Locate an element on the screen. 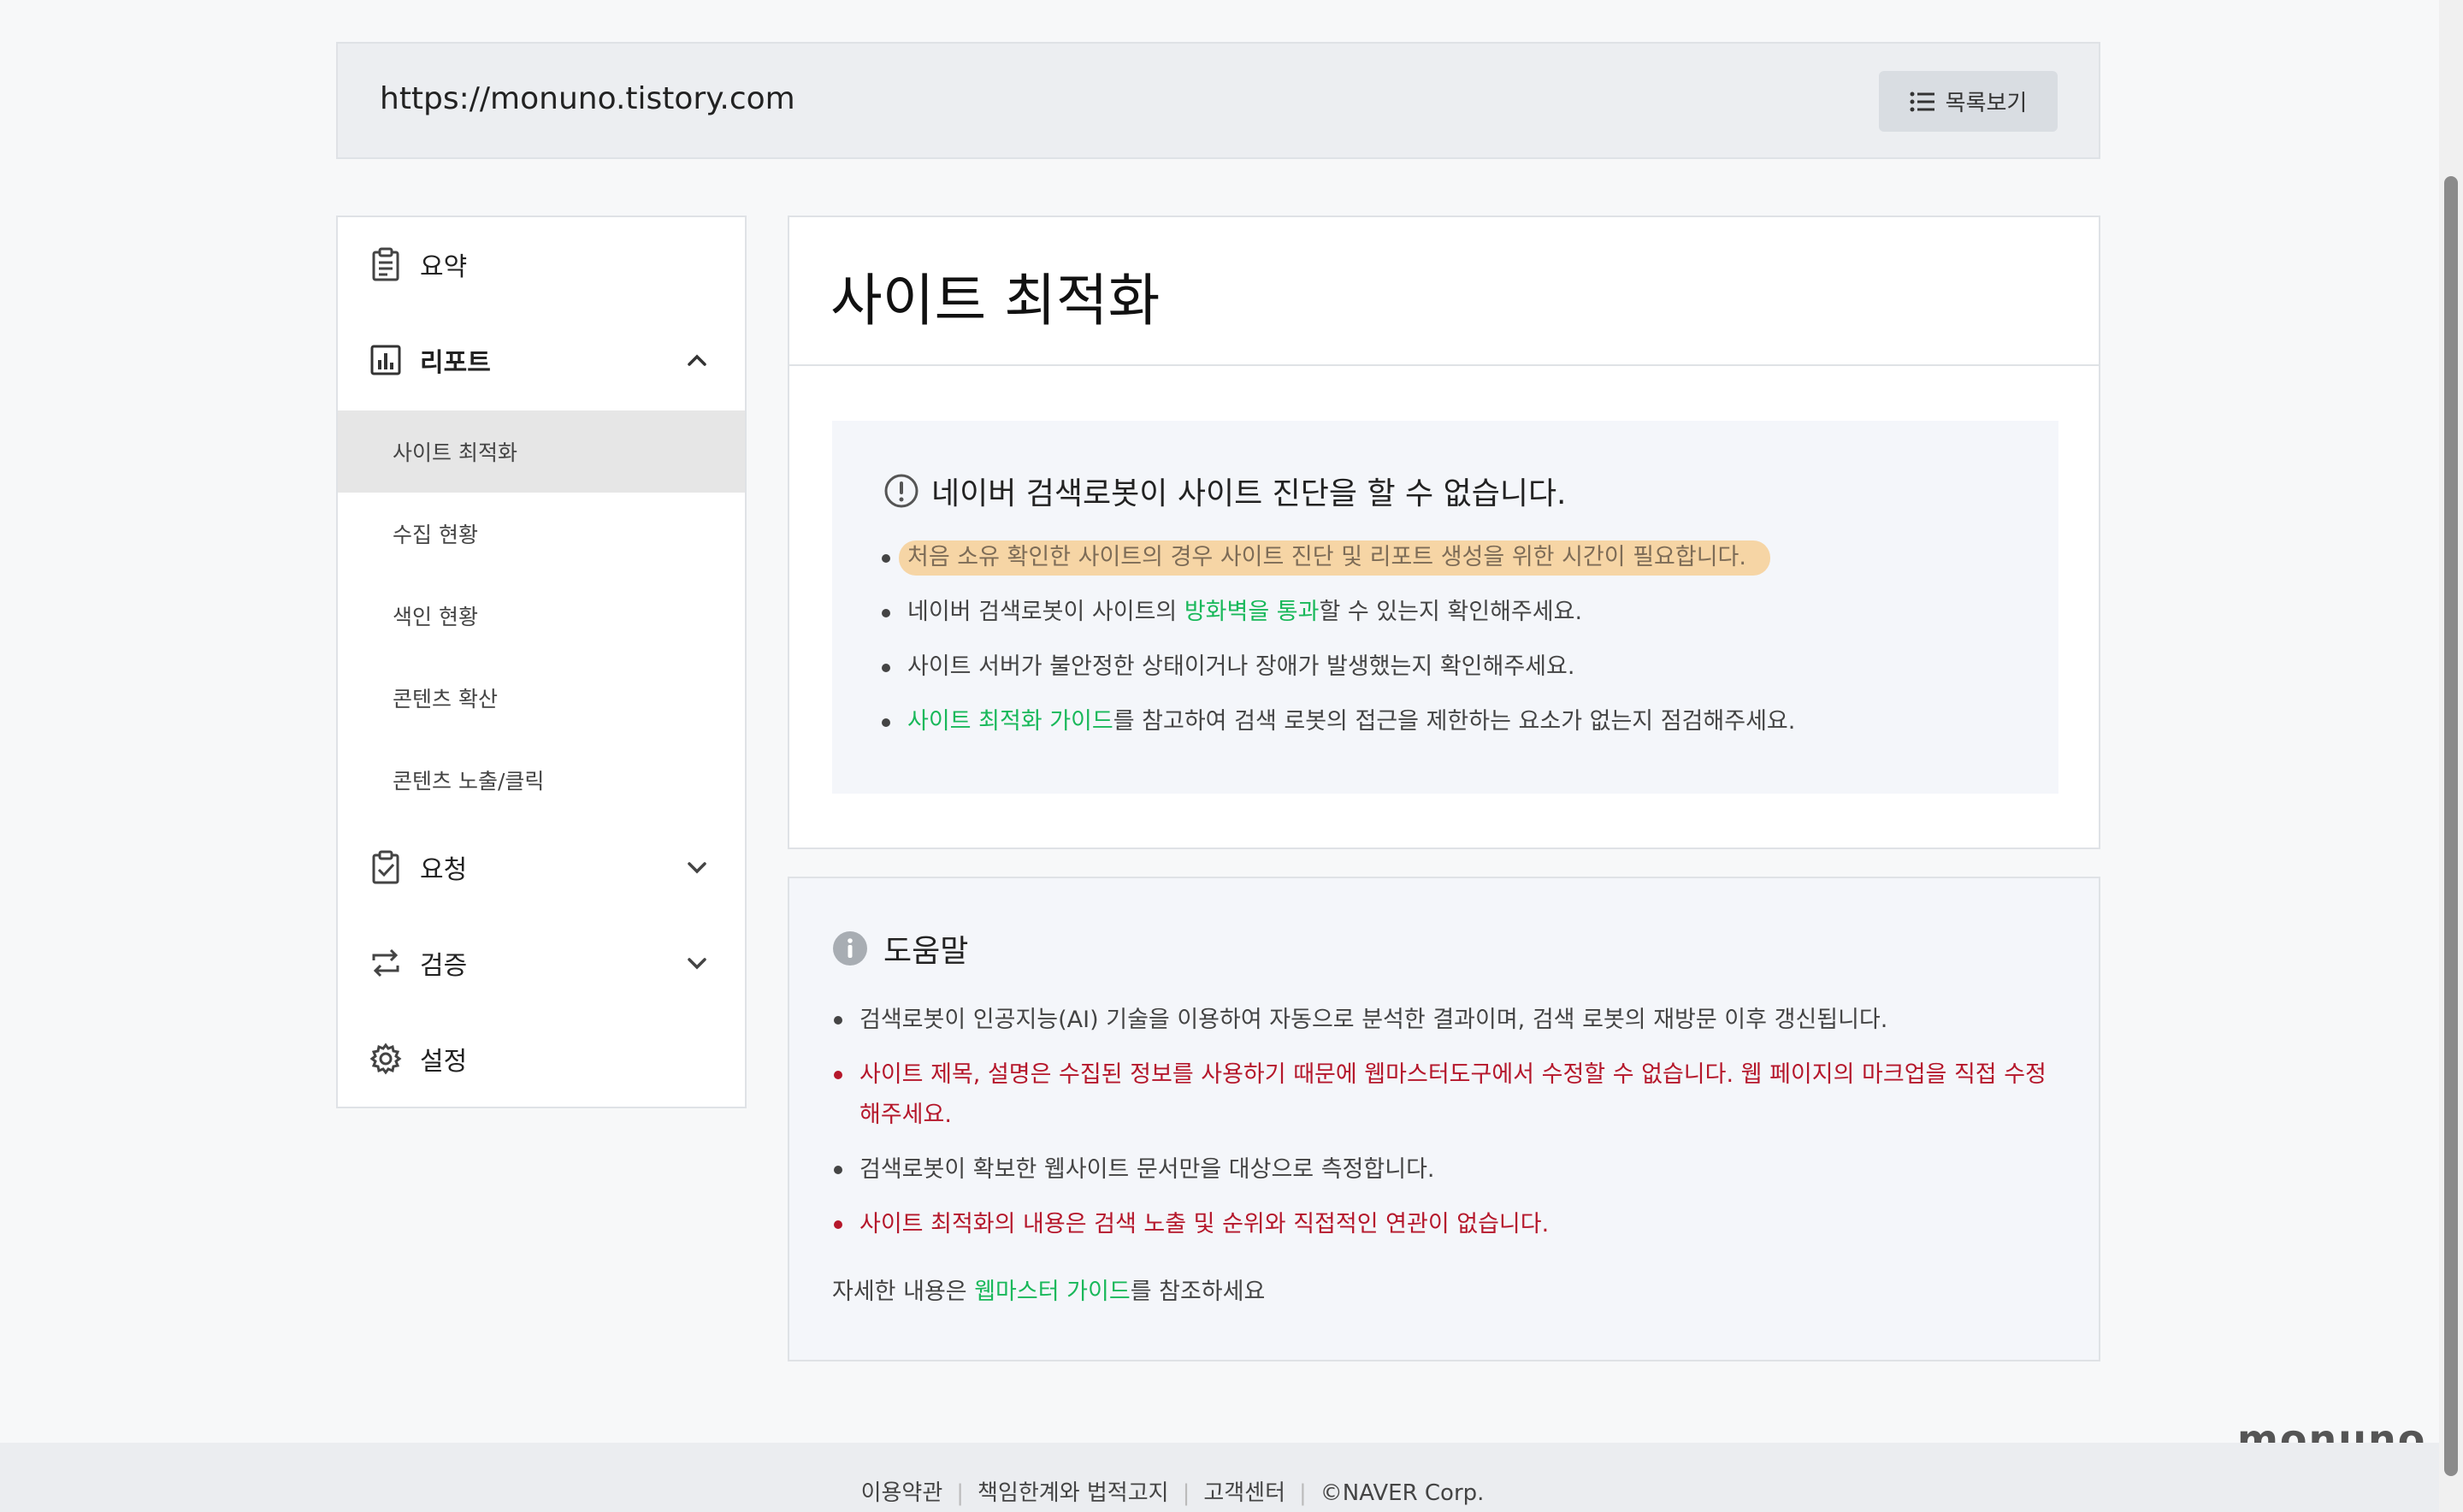 The image size is (2463, 1512). disclaimer-link: 책임한계와 법적고지 is located at coordinates (1073, 1493).